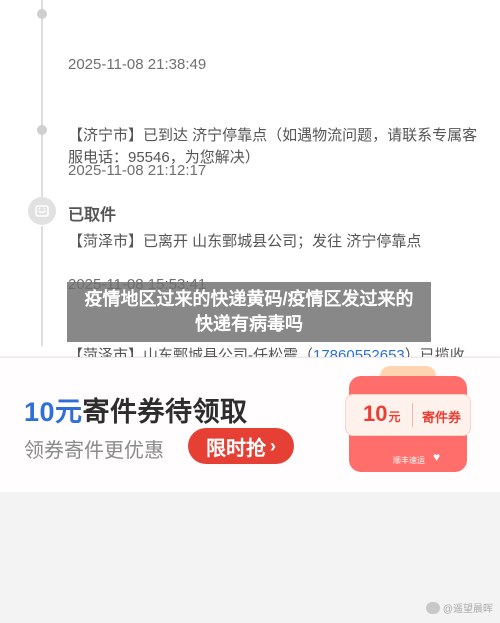  I want to click on timeline-time: 2025-11-08 21:12:17, so click(137, 170).